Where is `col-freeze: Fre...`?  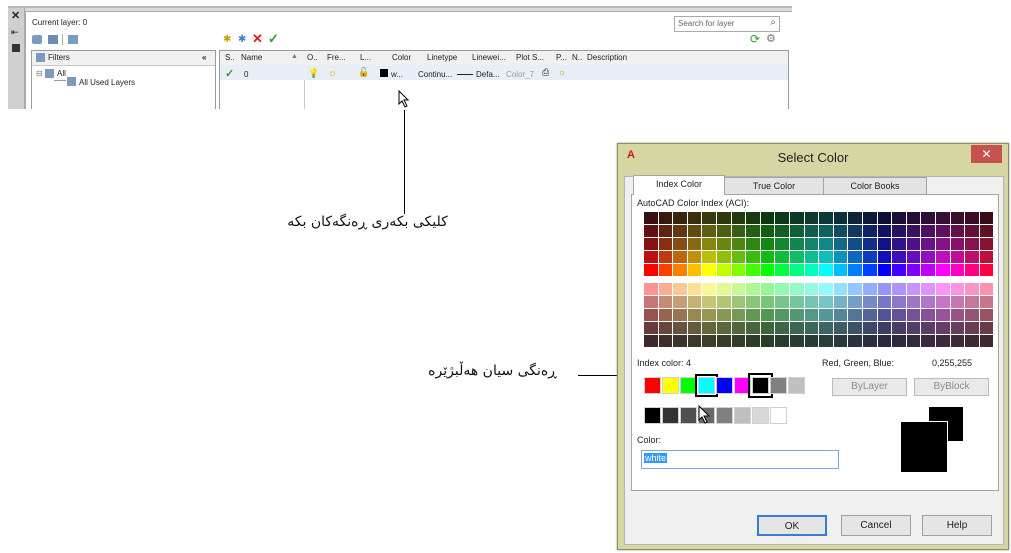 col-freeze: Fre... is located at coordinates (336, 57).